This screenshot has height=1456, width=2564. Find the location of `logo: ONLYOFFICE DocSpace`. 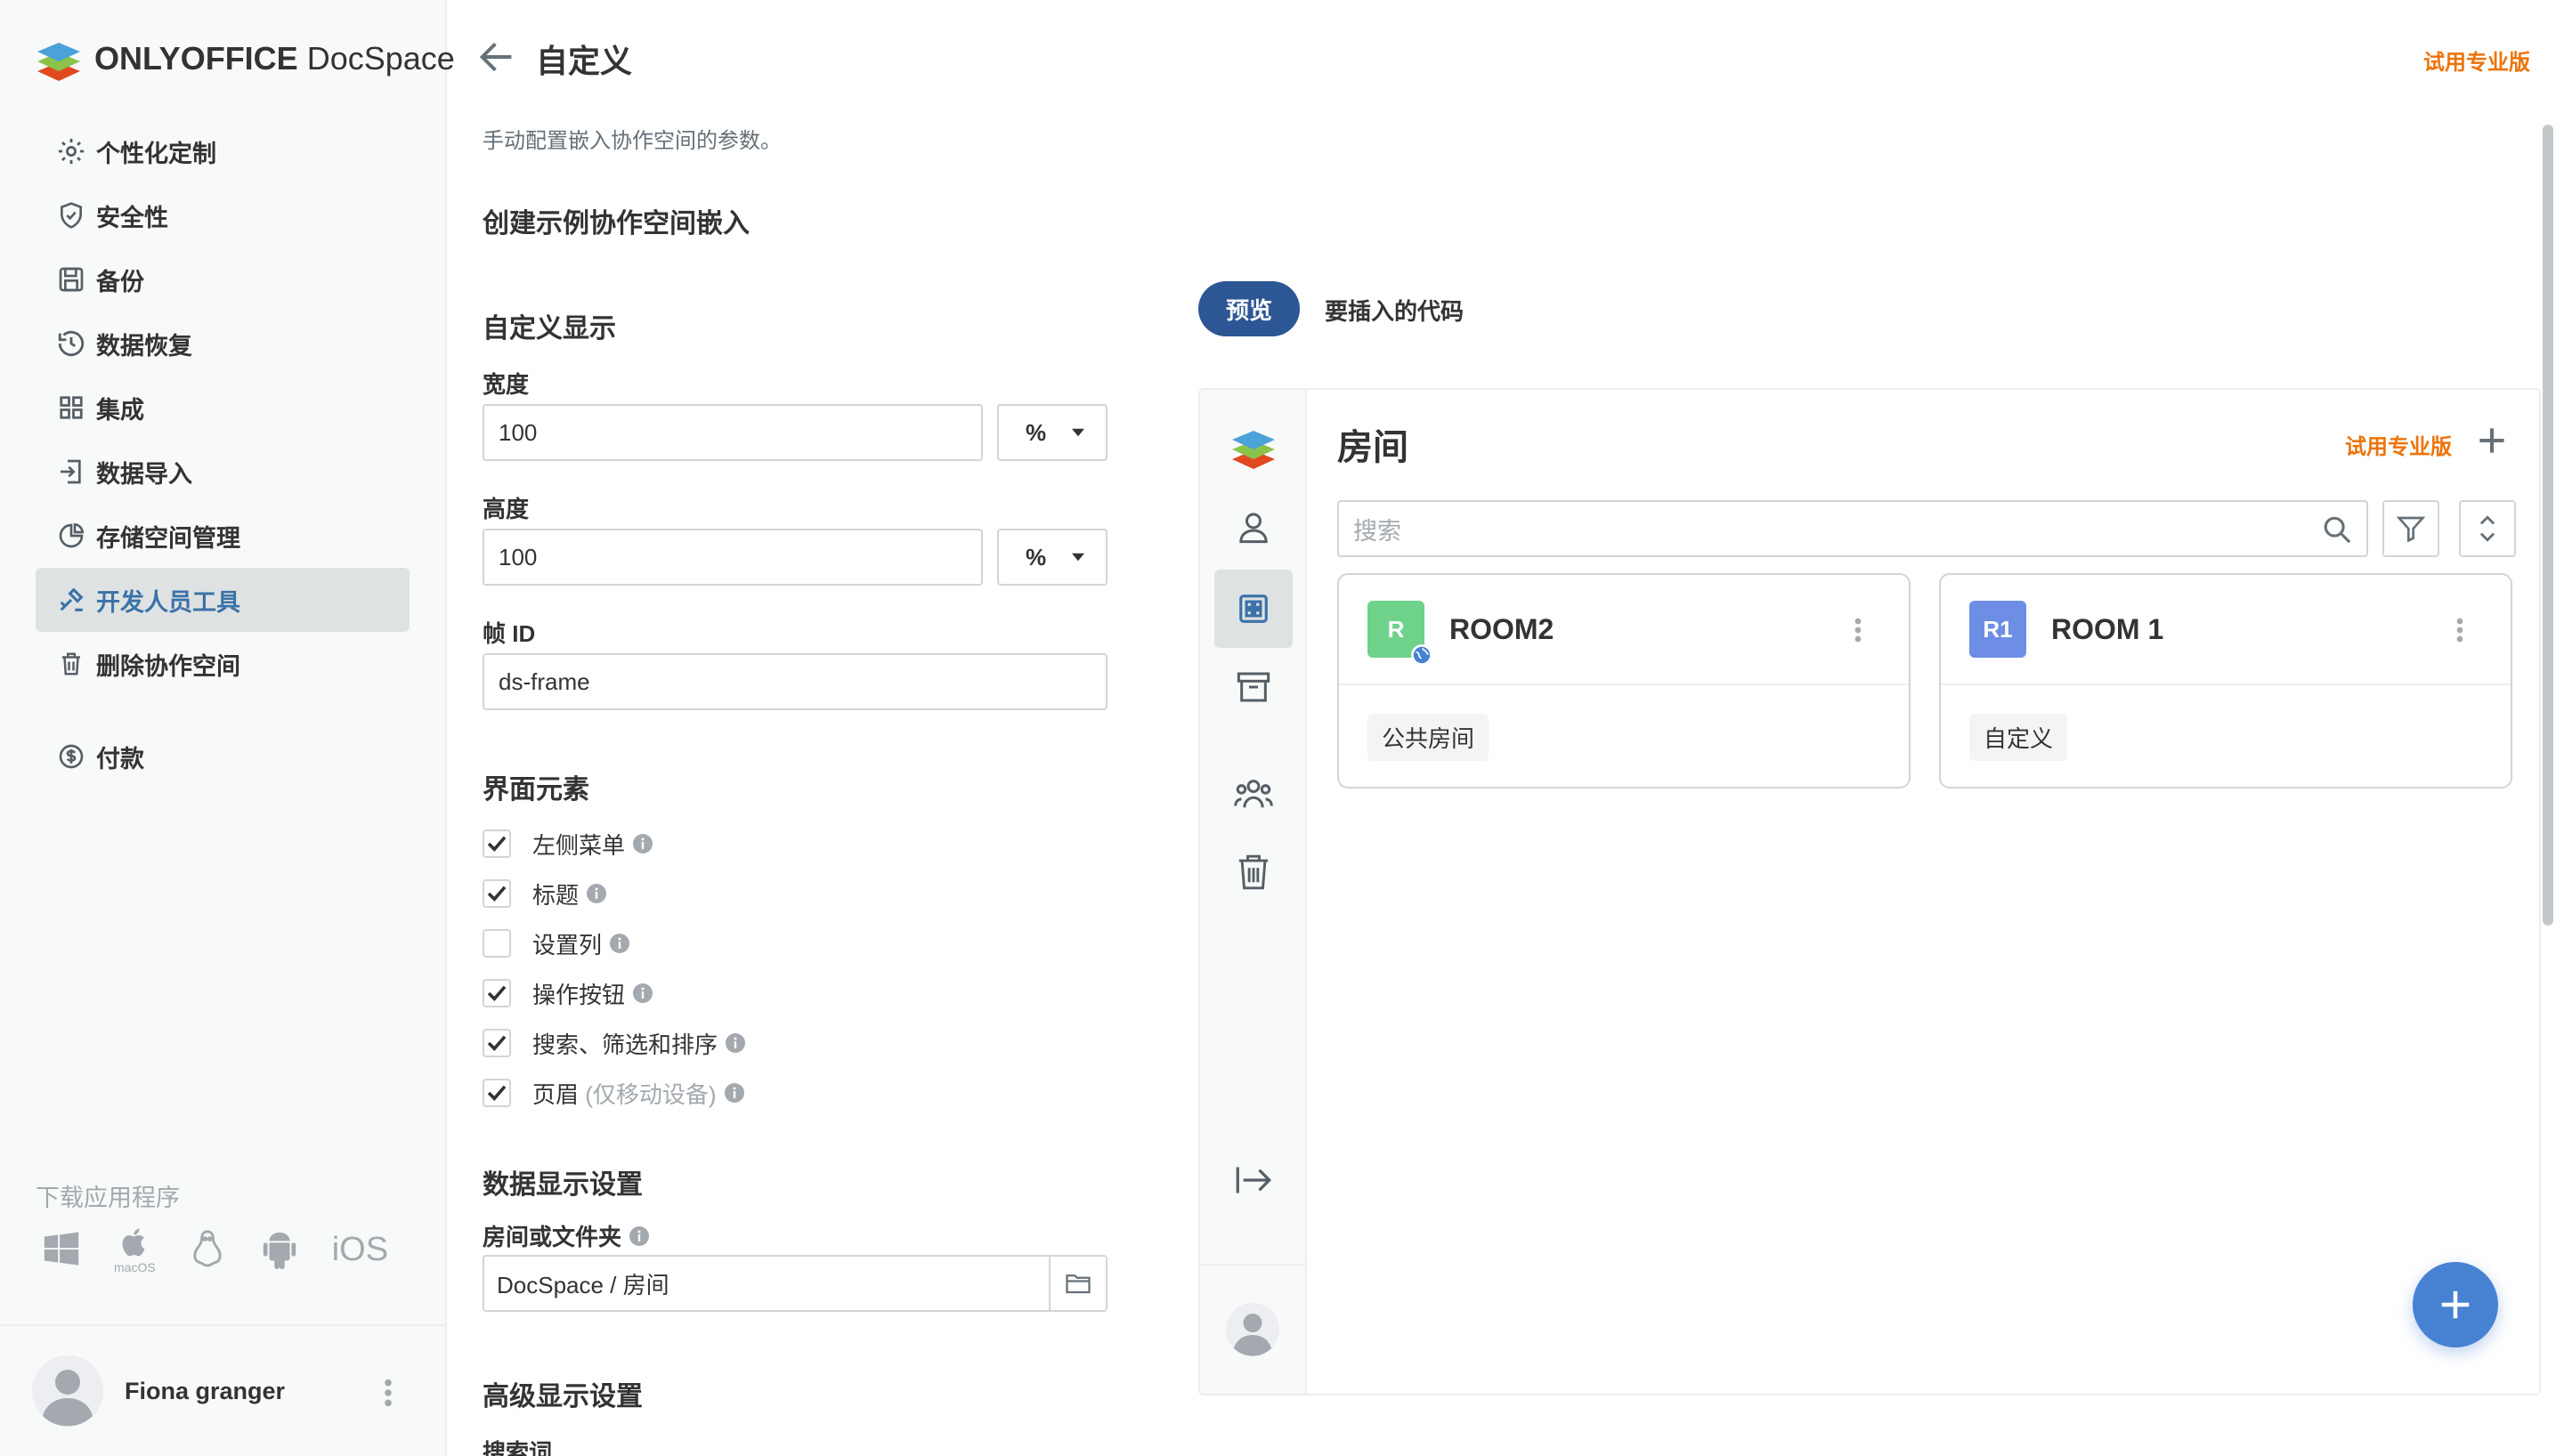

logo: ONLYOFFICE DocSpace is located at coordinates (244, 59).